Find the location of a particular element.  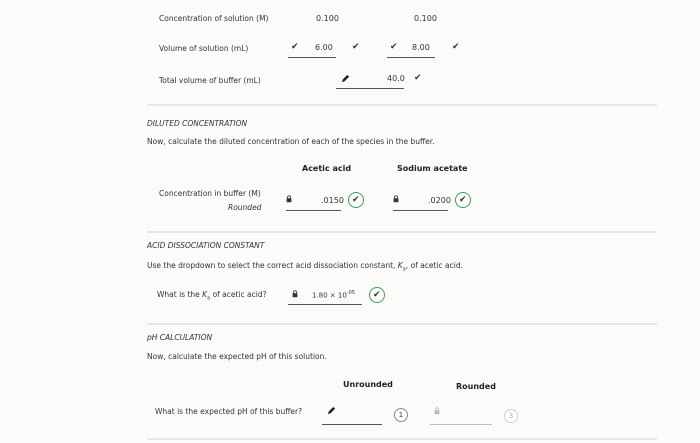

ka-question-pre: What is the is located at coordinates (178, 294).